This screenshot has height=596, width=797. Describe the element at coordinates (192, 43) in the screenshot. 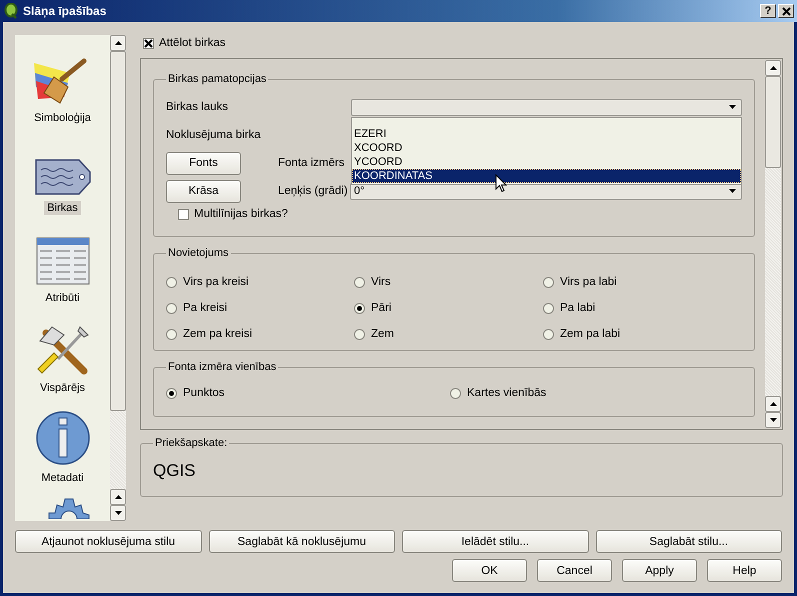

I see `checkbox-label: Attēlot birkas` at that location.